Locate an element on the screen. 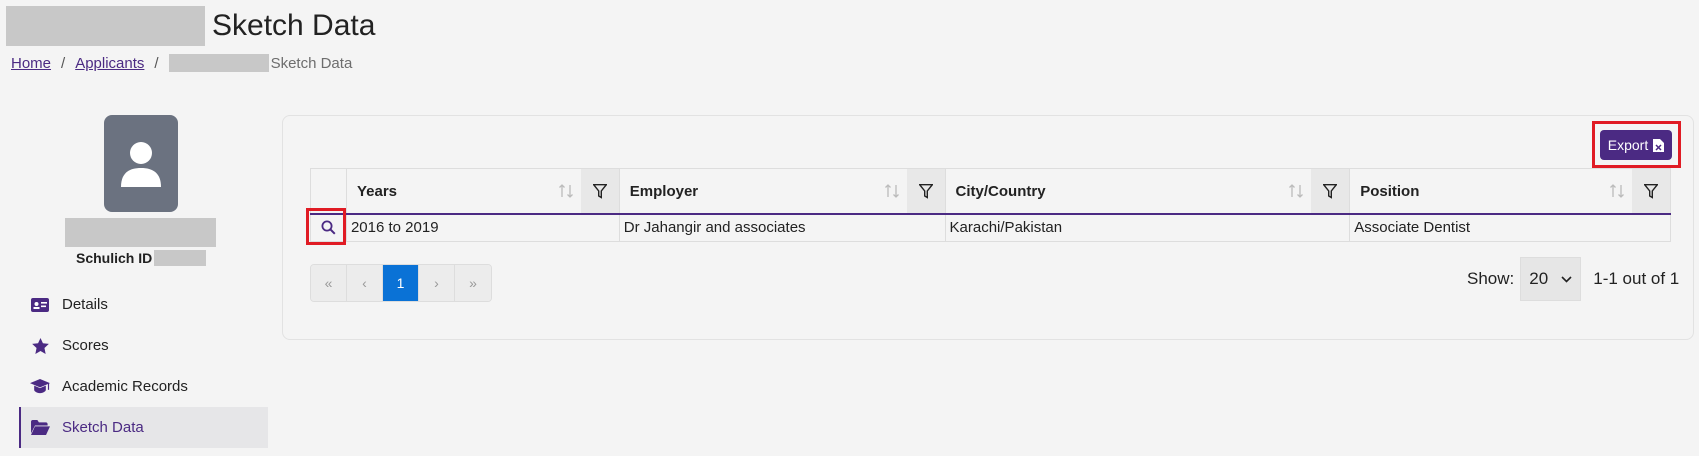 This screenshot has width=1699, height=456. avatar is located at coordinates (141, 163).